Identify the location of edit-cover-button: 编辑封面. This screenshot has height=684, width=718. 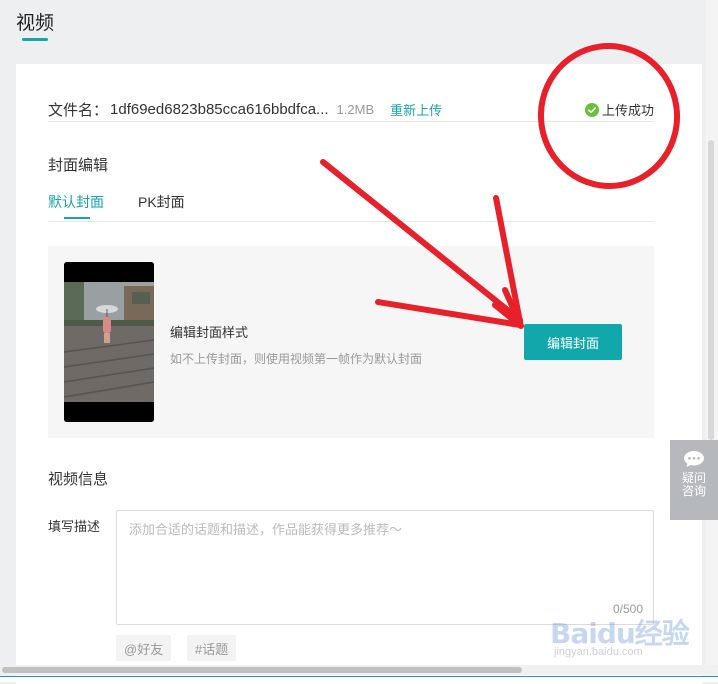
(573, 342).